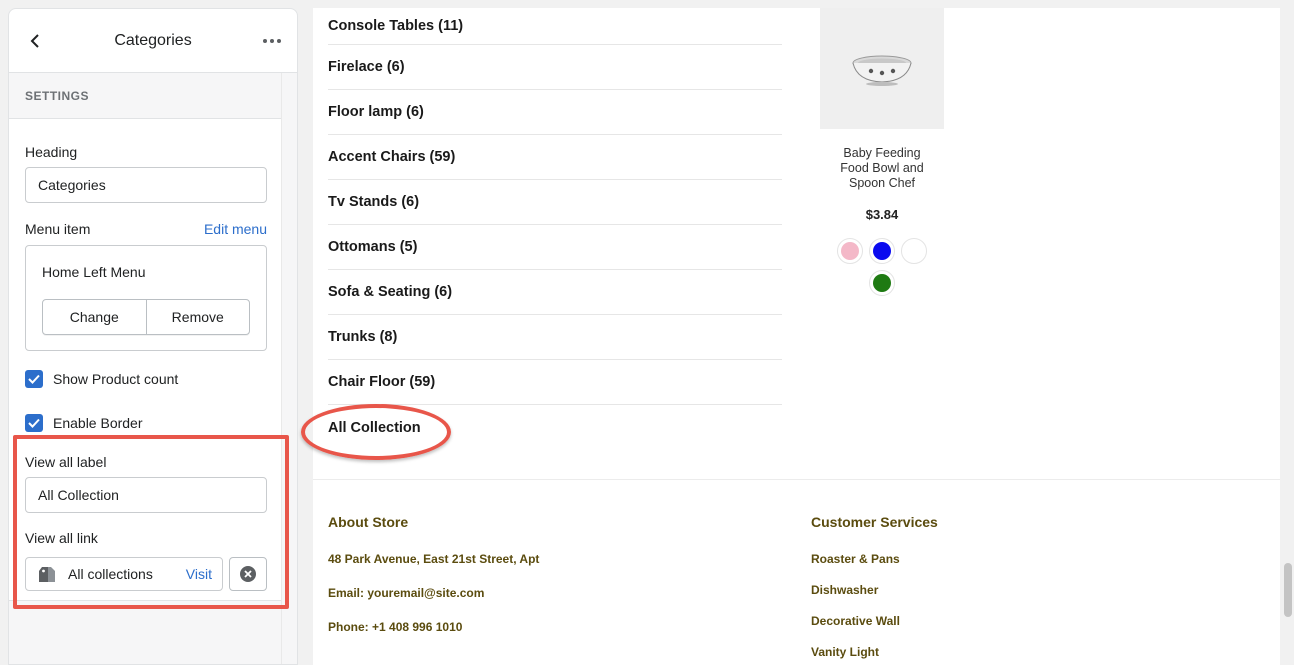 The image size is (1294, 665). What do you see at coordinates (555, 112) in the screenshot?
I see `category-item: Floor lamp (6)` at bounding box center [555, 112].